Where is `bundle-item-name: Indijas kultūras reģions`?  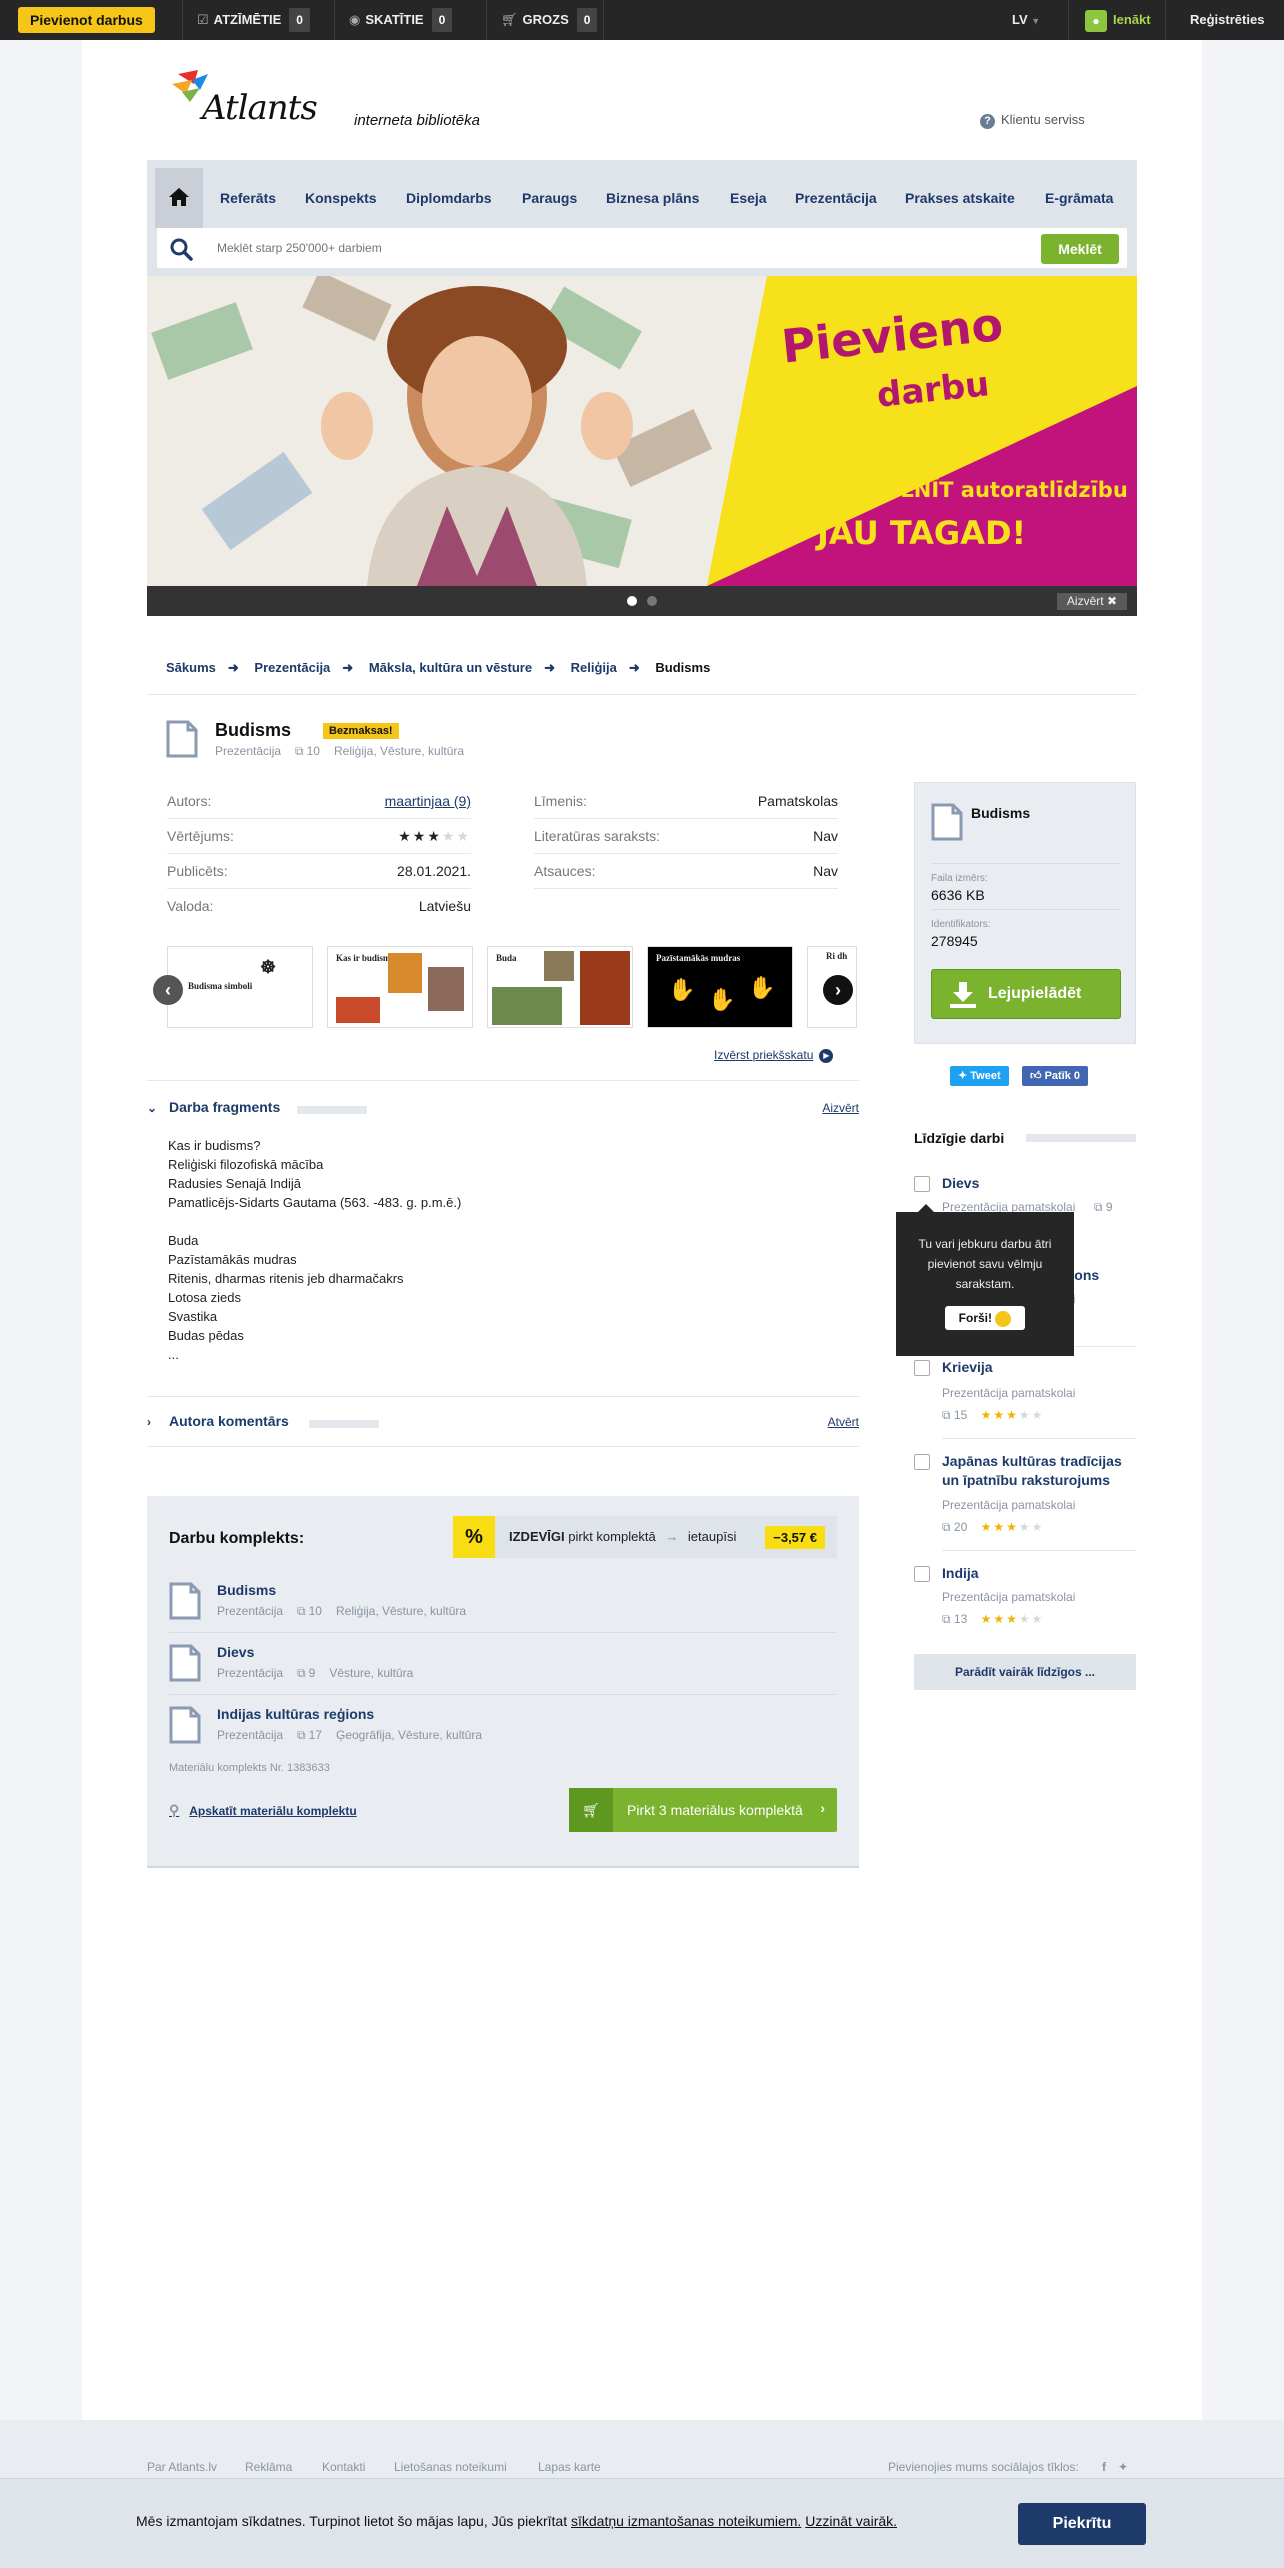 bundle-item-name: Indijas kultūras reģions is located at coordinates (295, 1714).